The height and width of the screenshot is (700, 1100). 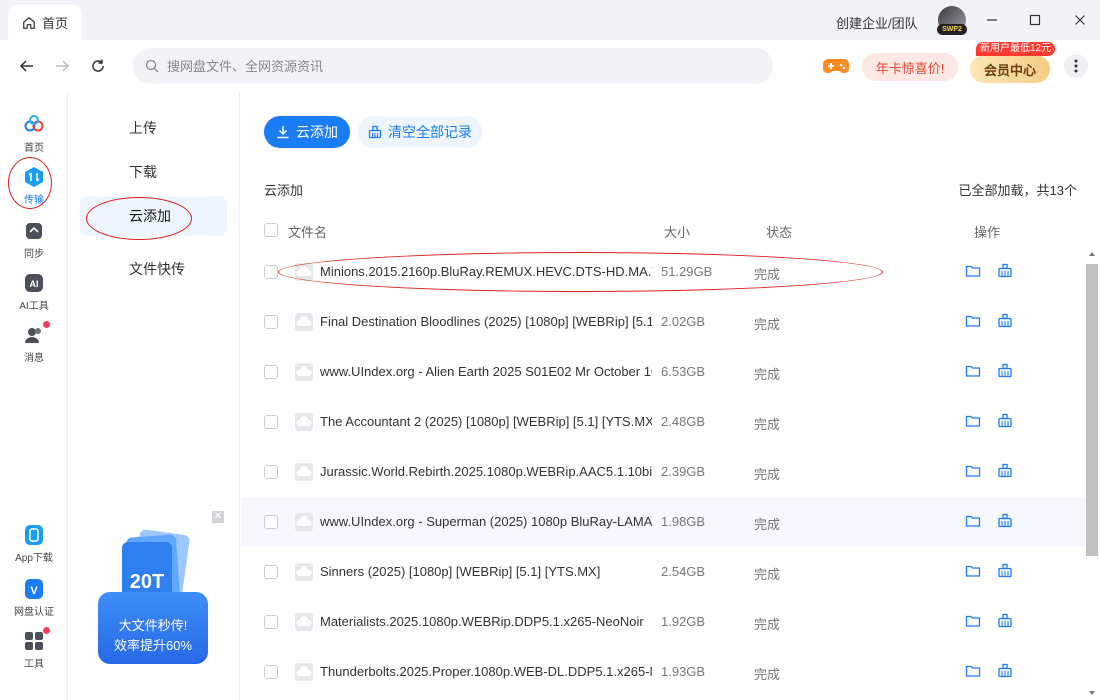 What do you see at coordinates (98, 66) in the screenshot?
I see `refresh-button` at bounding box center [98, 66].